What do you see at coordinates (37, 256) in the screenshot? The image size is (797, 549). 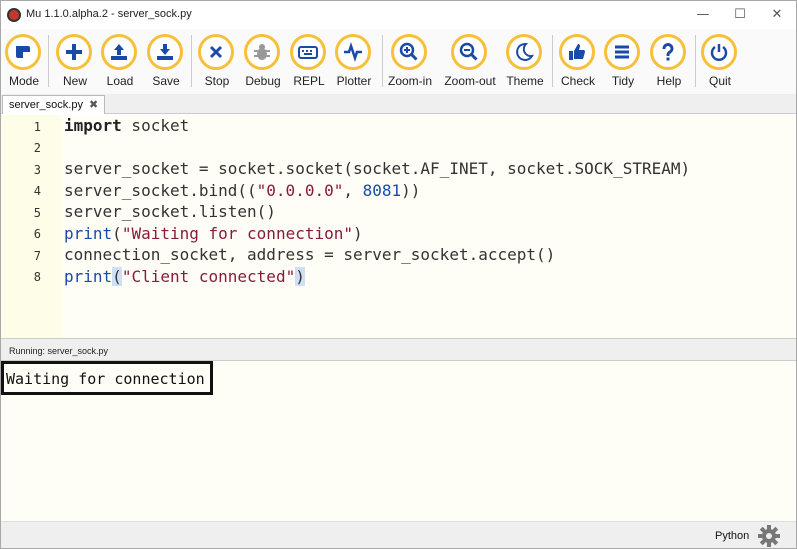 I see `line-number: 7` at bounding box center [37, 256].